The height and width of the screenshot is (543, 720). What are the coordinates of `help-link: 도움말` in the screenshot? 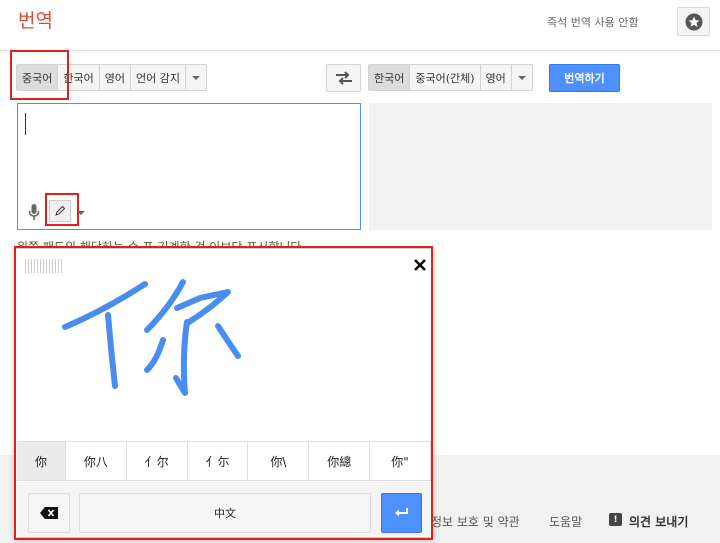 It's located at (565, 521).